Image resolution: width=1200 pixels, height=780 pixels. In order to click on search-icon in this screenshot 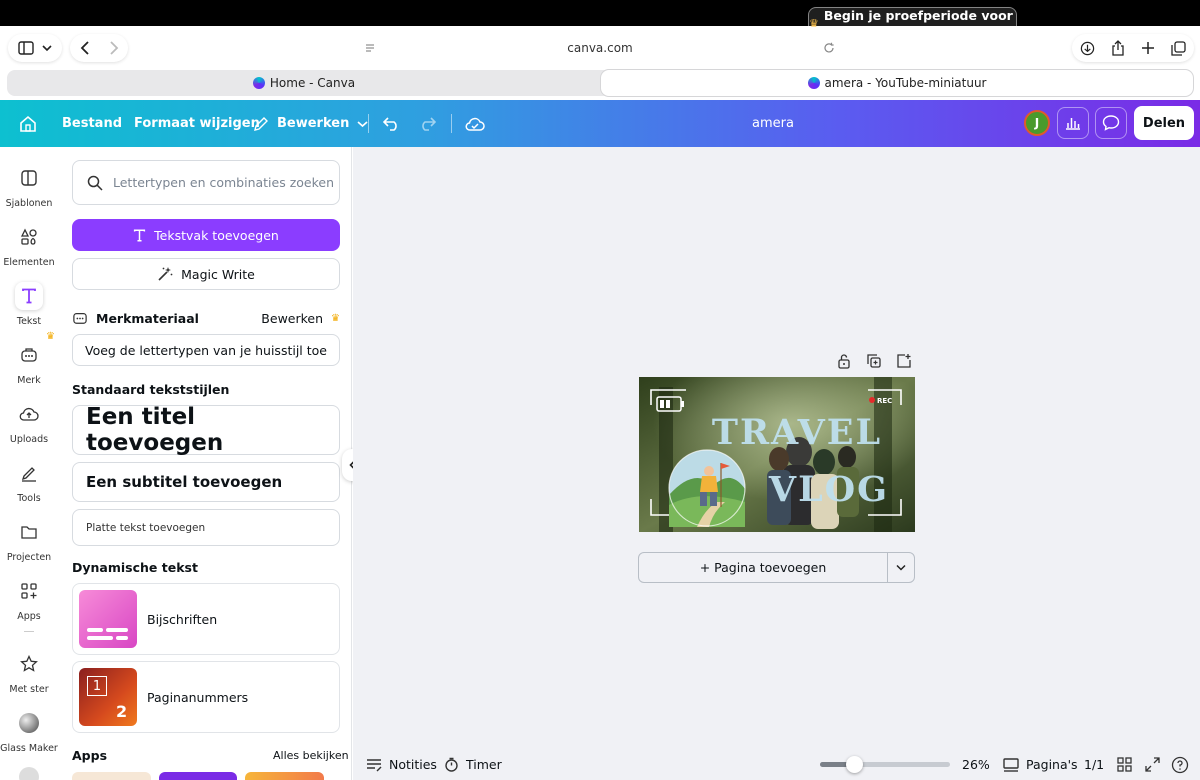, I will do `click(95, 183)`.